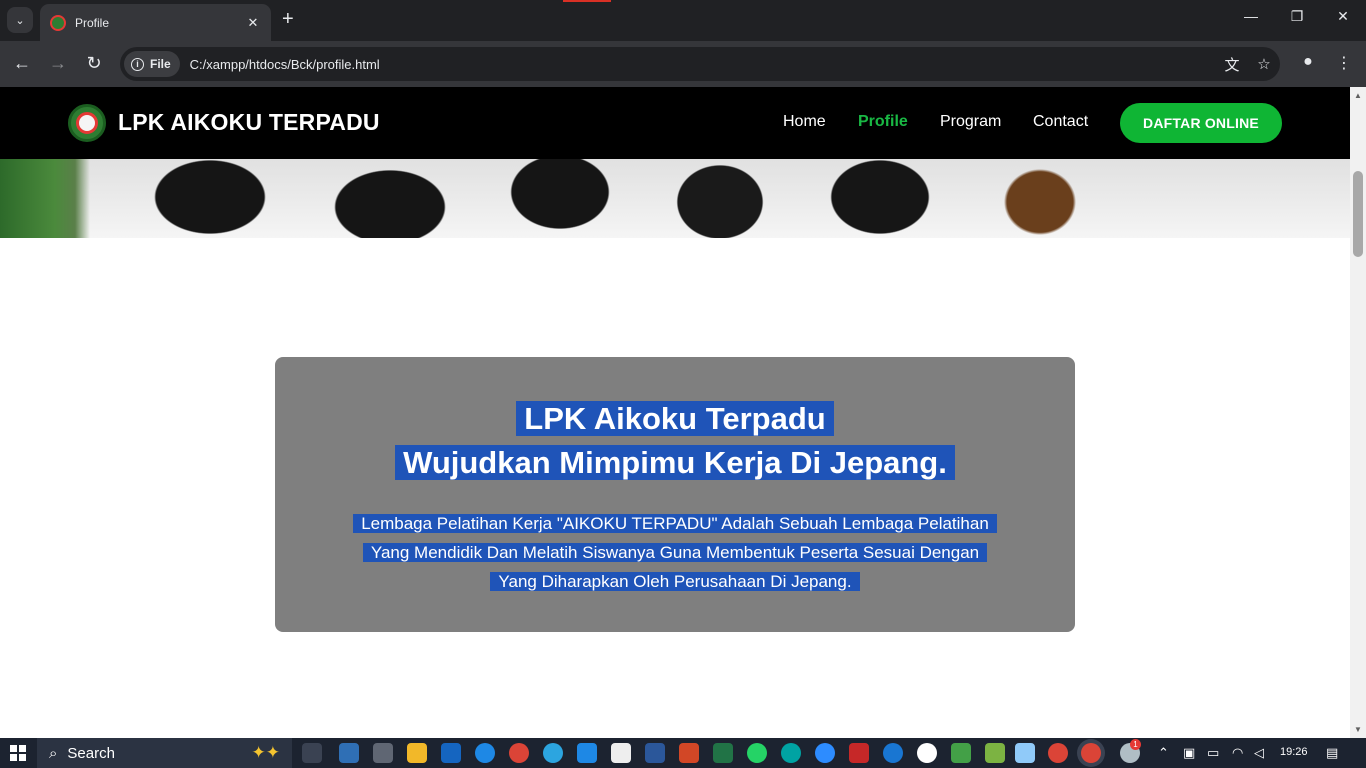 This screenshot has width=1366, height=768. Describe the element at coordinates (703, 64) in the screenshot. I see `url-text: C:/xampp/htdocs/Bck/profile.html` at that location.